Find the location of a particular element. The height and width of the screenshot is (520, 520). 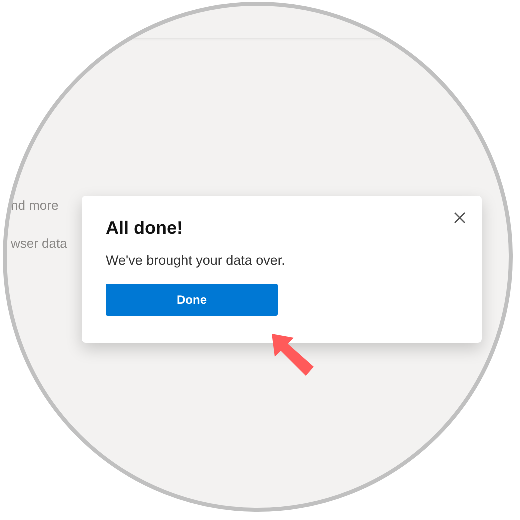

pointer-arrow is located at coordinates (293, 355).